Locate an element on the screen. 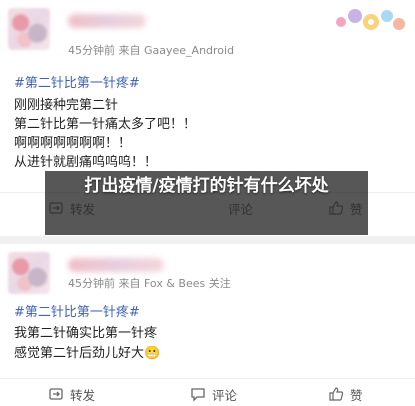 This screenshot has height=406, width=415. comment-label: 评论 is located at coordinates (225, 395).